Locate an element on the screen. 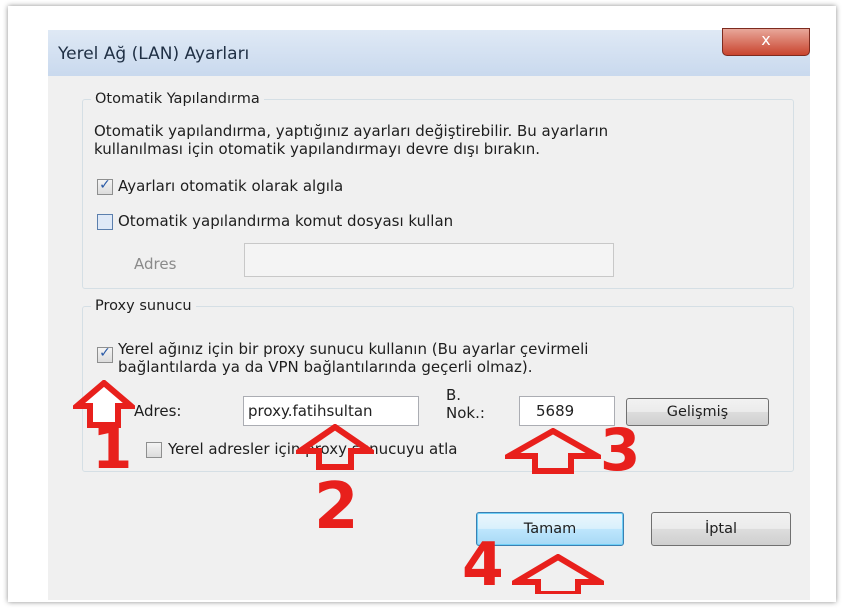 Image resolution: width=842 pixels, height=608 pixels. auto-config-legend: Otomatik Yapılandırma is located at coordinates (177, 99).